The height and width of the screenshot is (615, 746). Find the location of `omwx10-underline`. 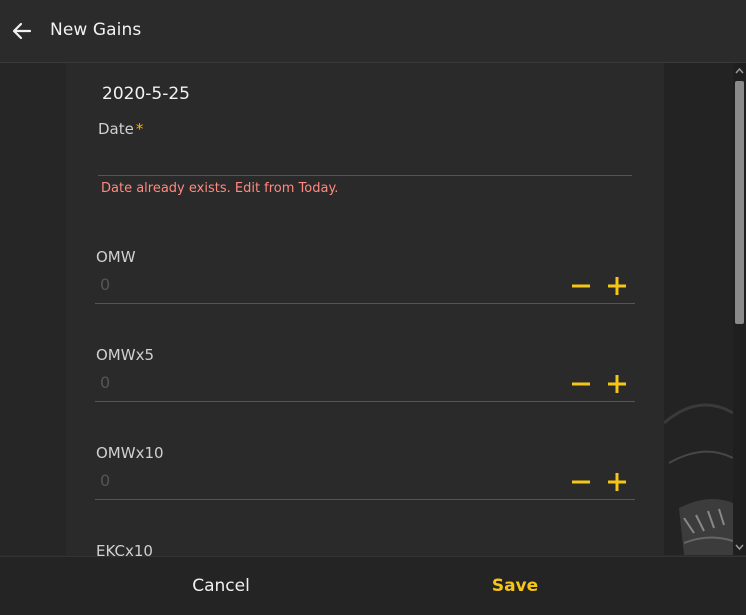

omwx10-underline is located at coordinates (365, 499).